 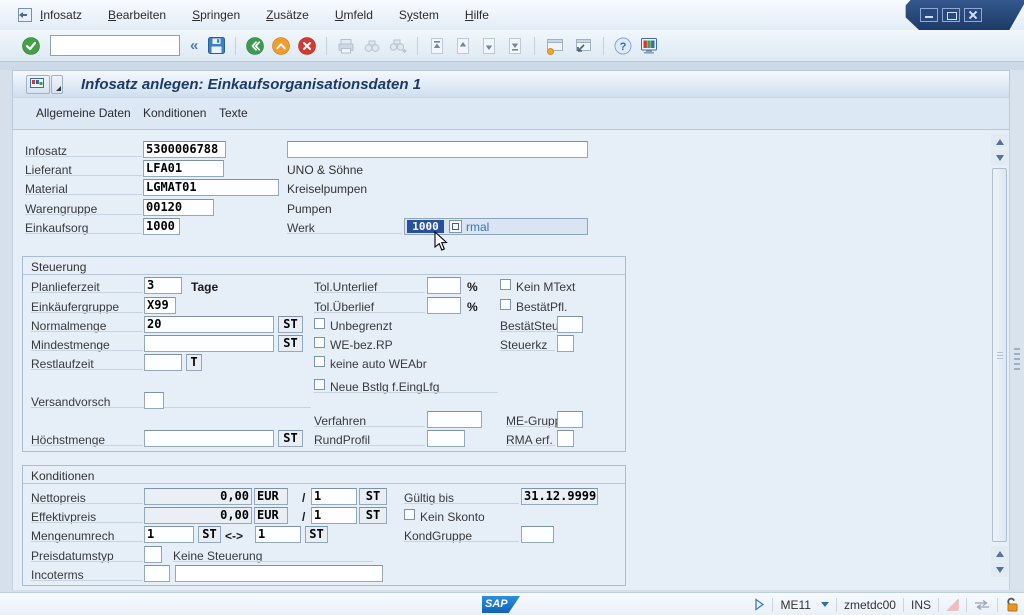 I want to click on checkbox-we-bez-rp, so click(x=319, y=342).